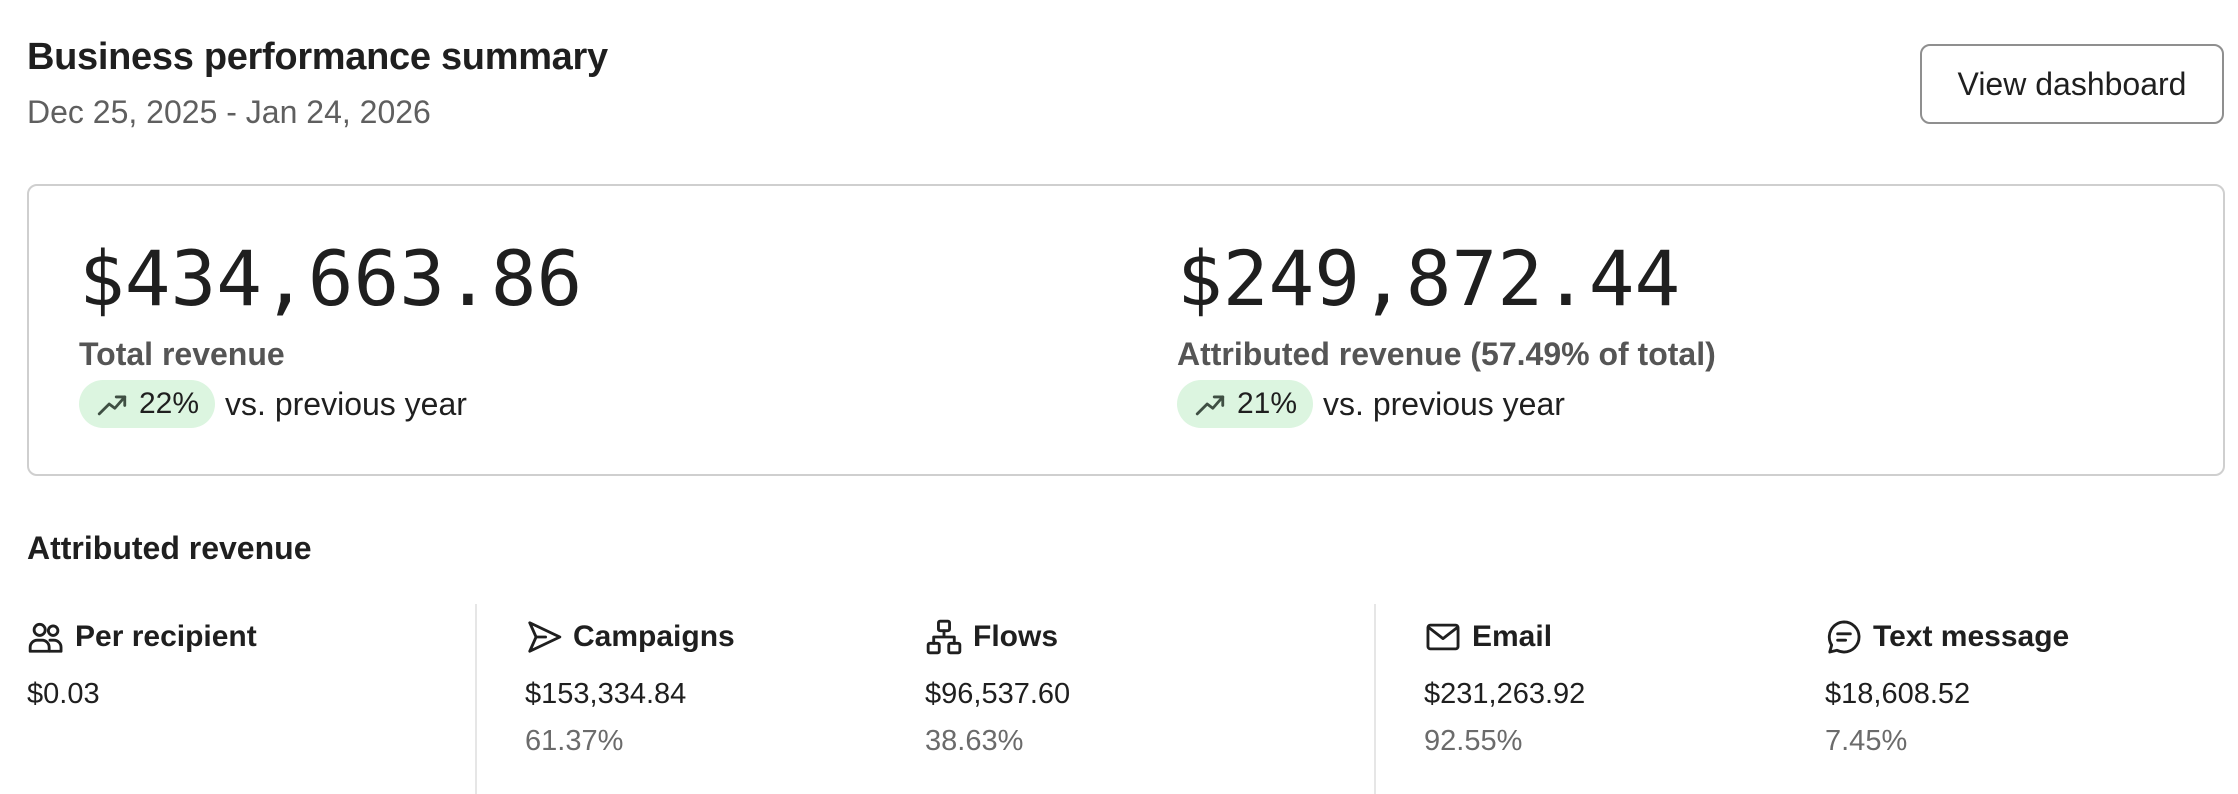  Describe the element at coordinates (182, 354) in the screenshot. I see `total-revenue-label: Total revenue` at that location.